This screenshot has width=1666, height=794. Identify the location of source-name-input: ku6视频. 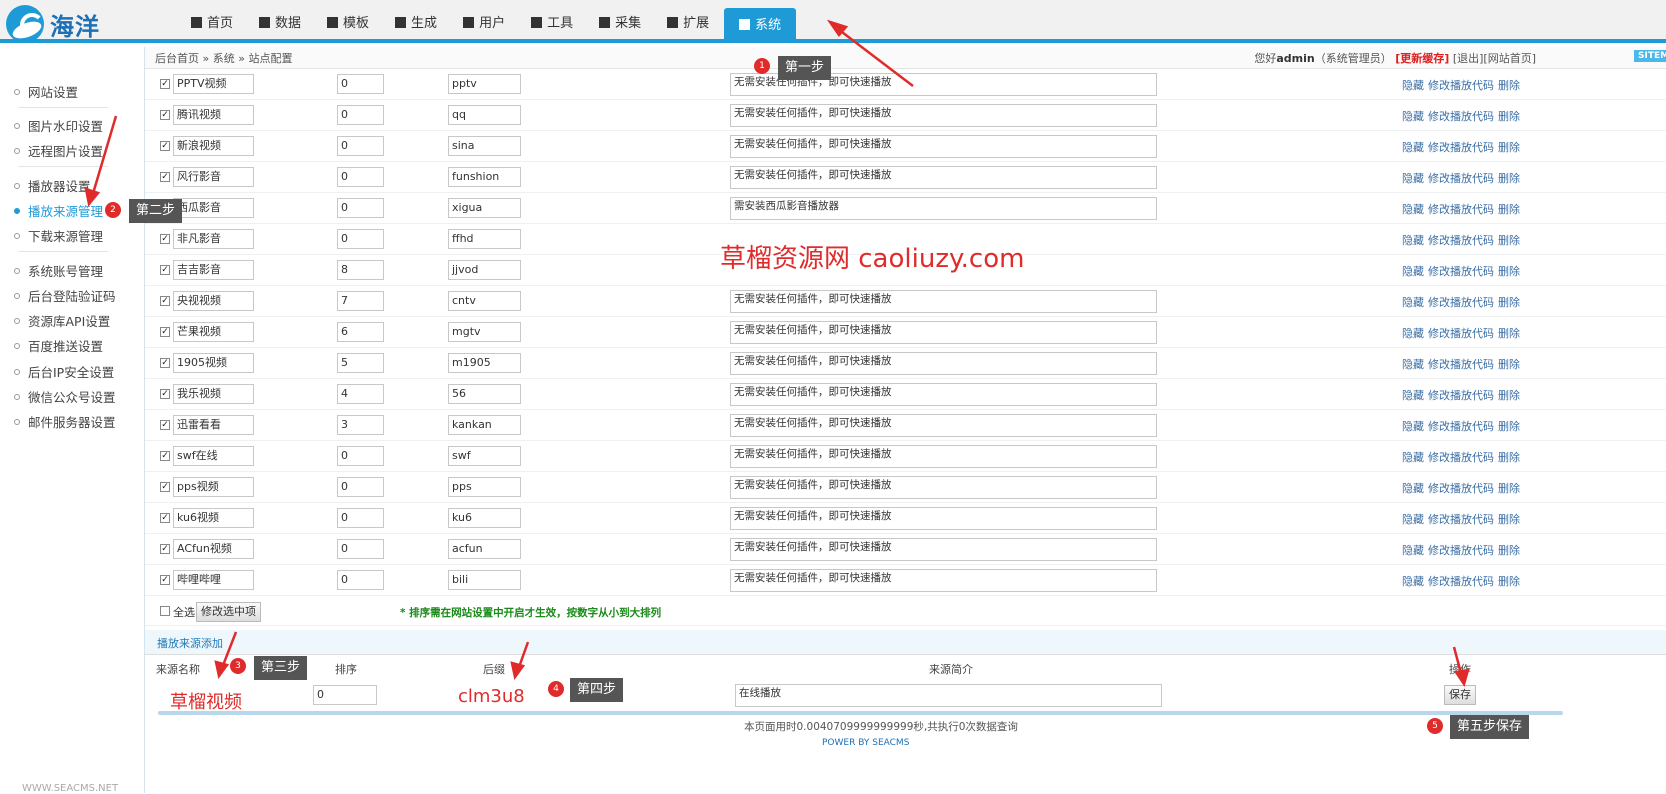
(213, 518).